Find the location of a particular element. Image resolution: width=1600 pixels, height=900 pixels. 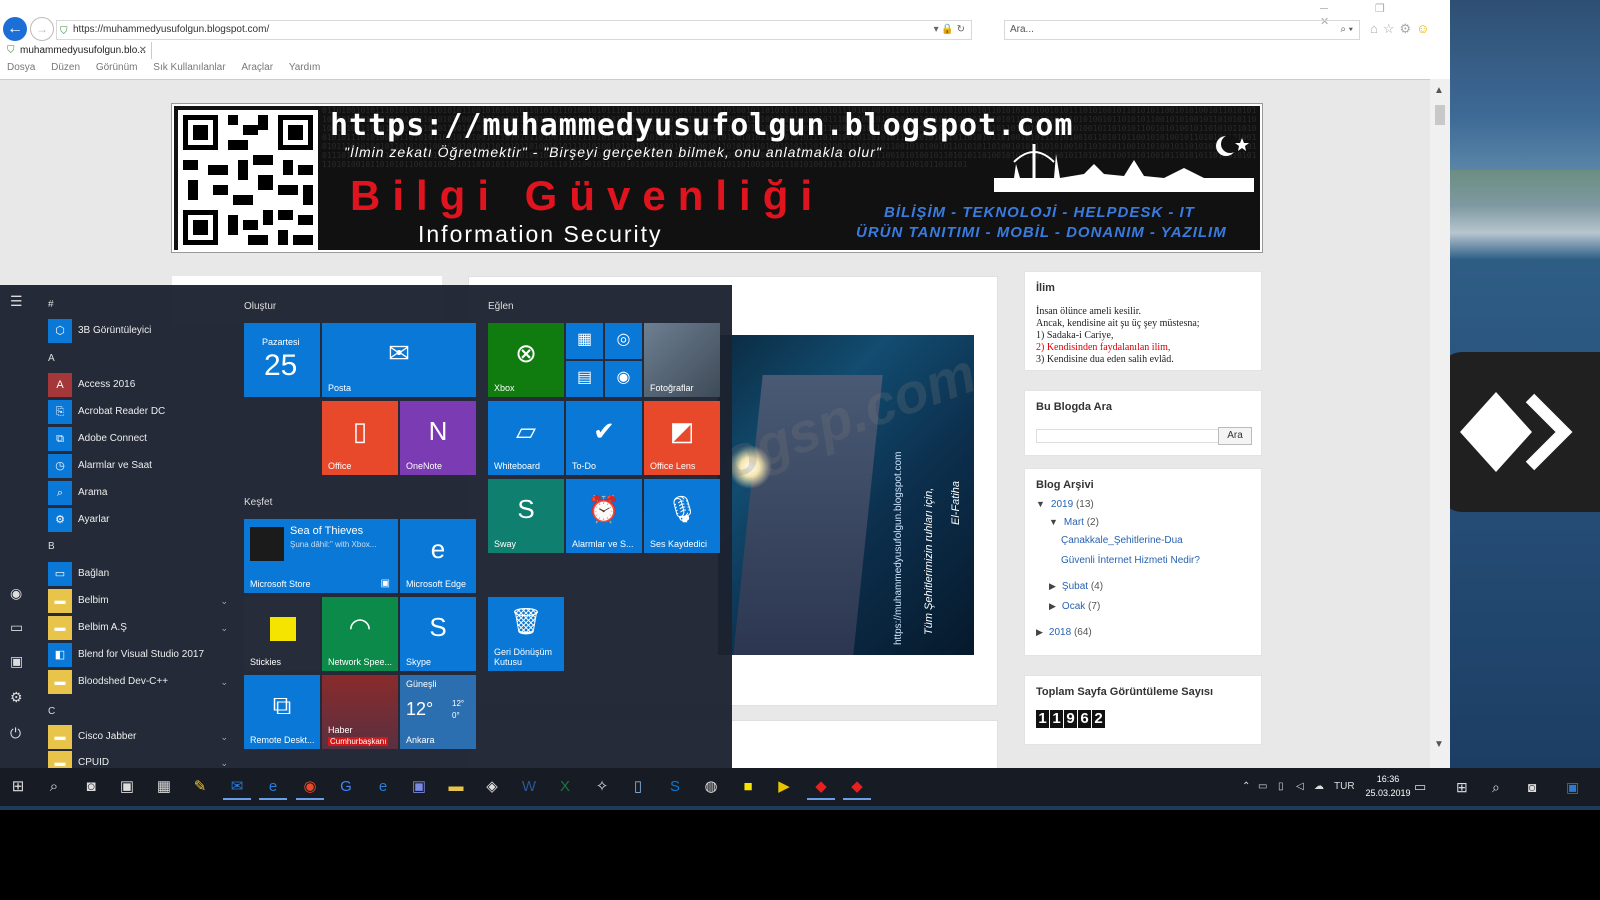

app-list-letter: # is located at coordinates (51, 304).